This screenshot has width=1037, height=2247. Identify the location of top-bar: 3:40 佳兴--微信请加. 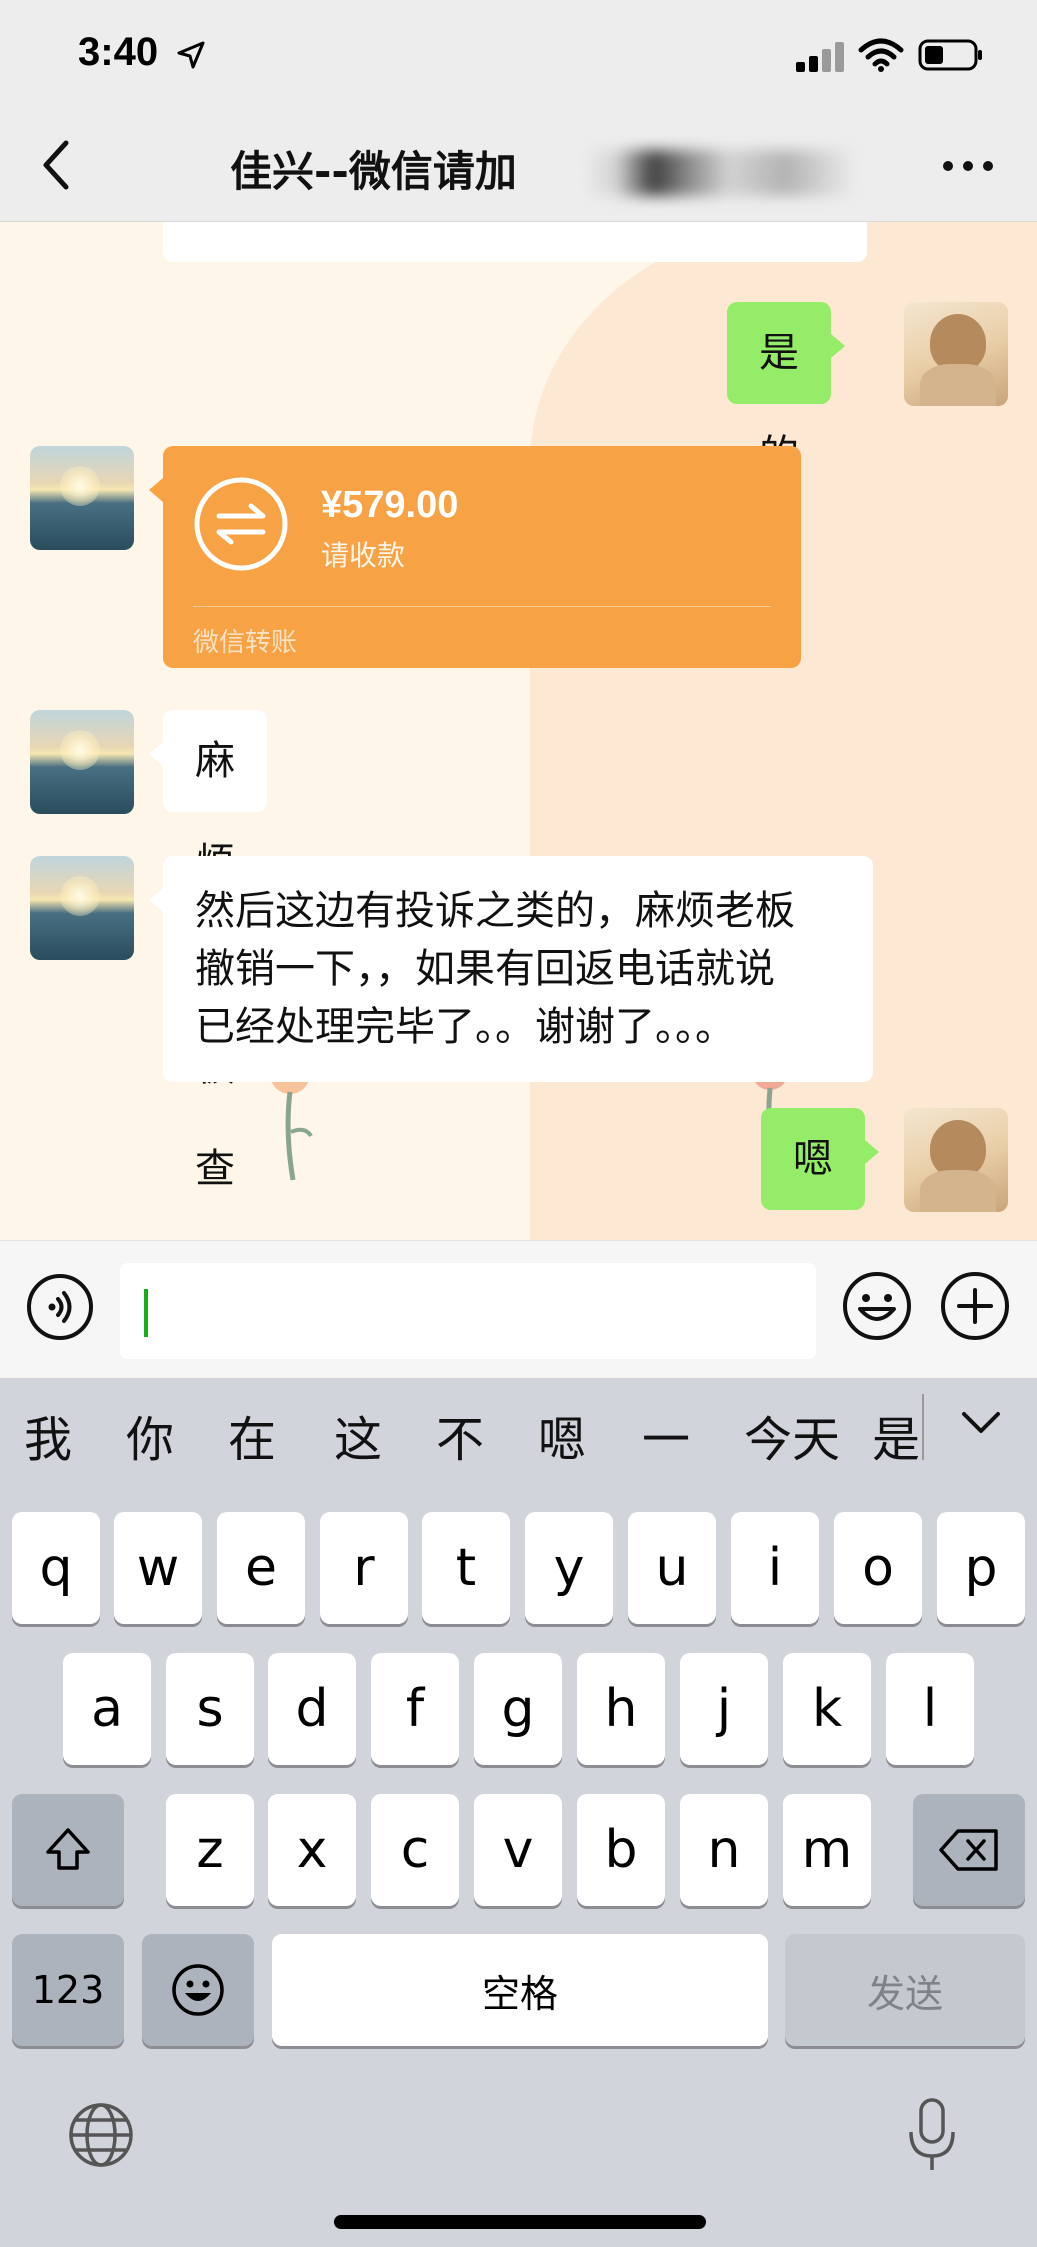
(518, 111).